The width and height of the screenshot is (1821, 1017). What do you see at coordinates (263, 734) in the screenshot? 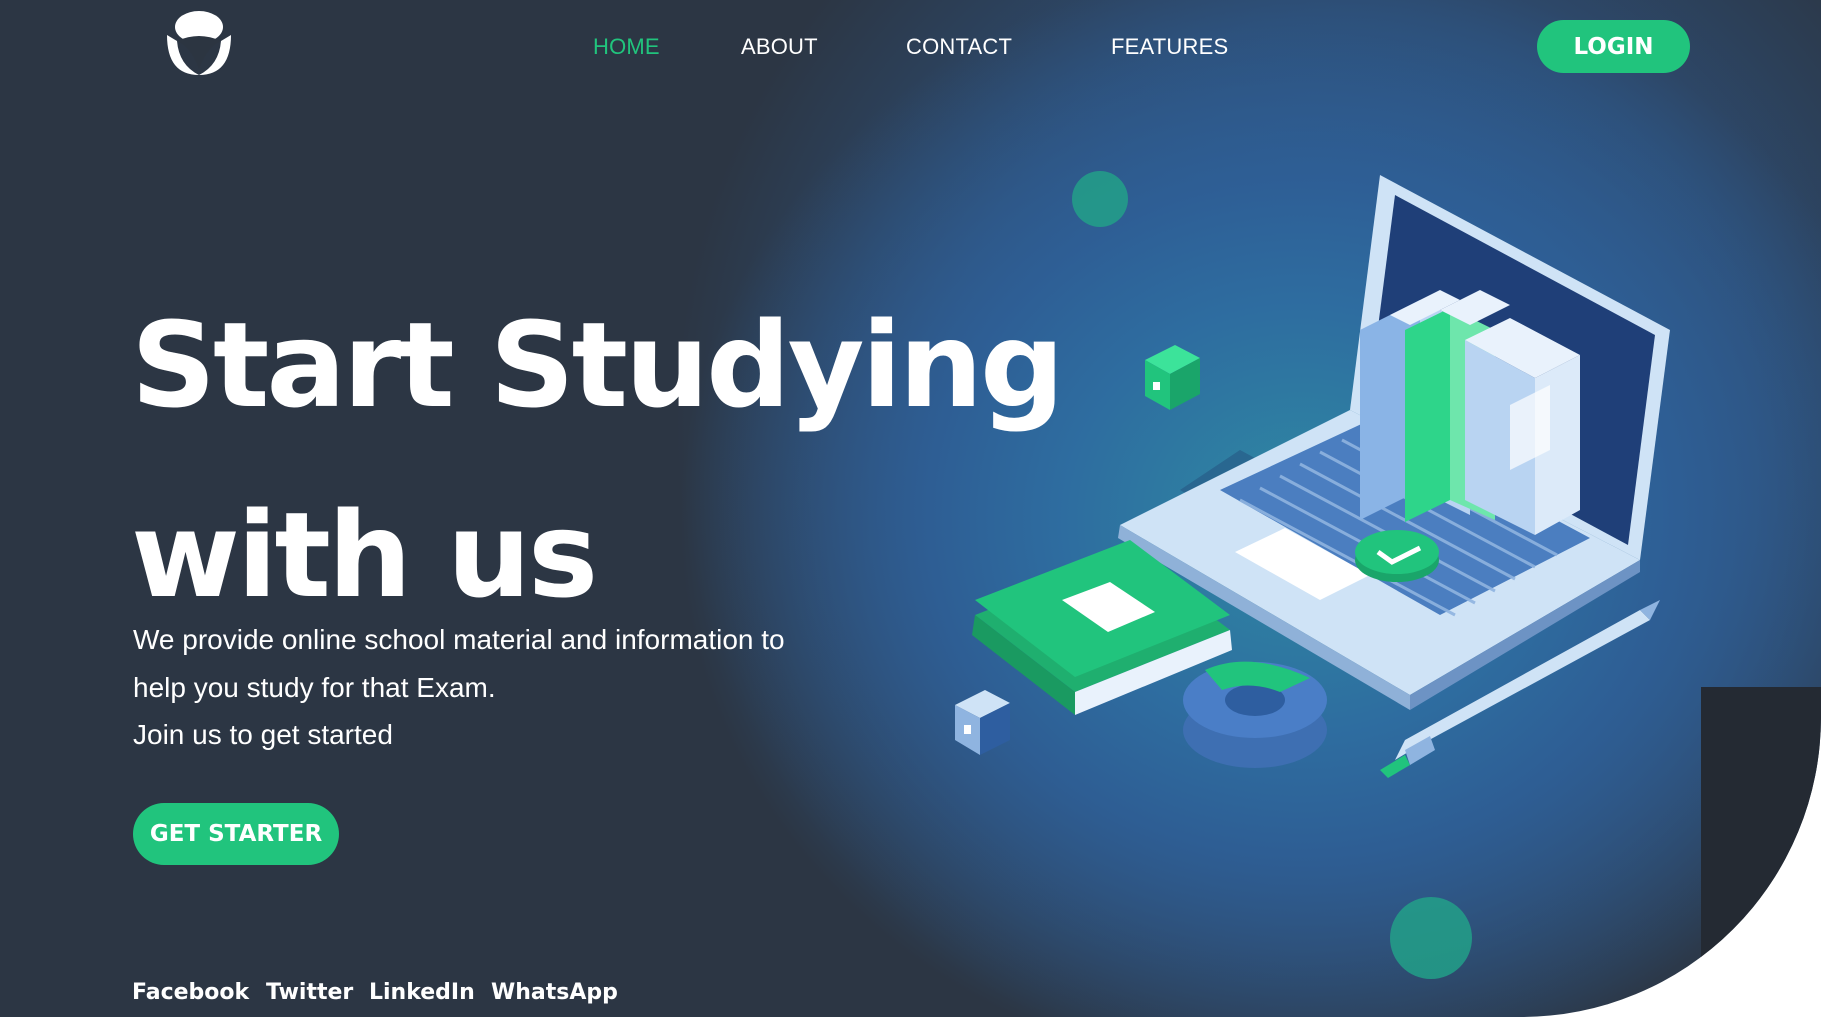
I see `description-line-3: Join us to get started` at bounding box center [263, 734].